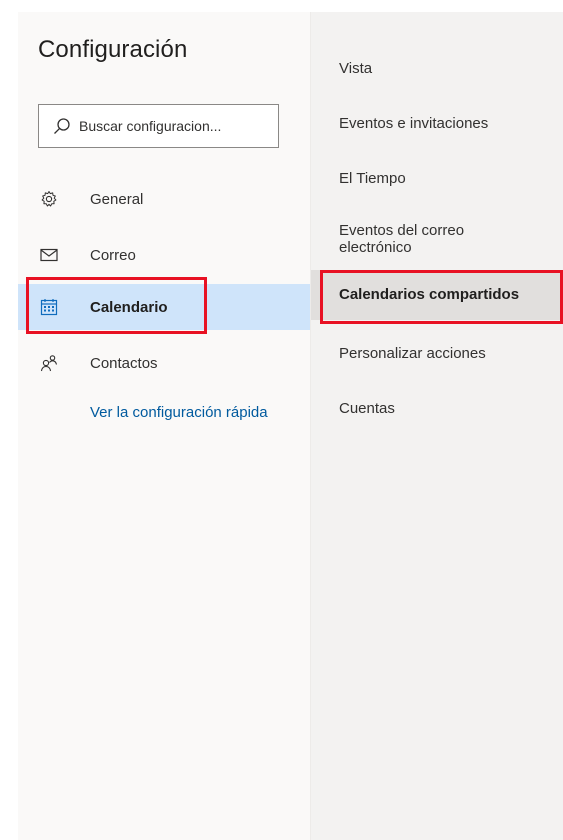  I want to click on nav-item-general: General, so click(164, 199).